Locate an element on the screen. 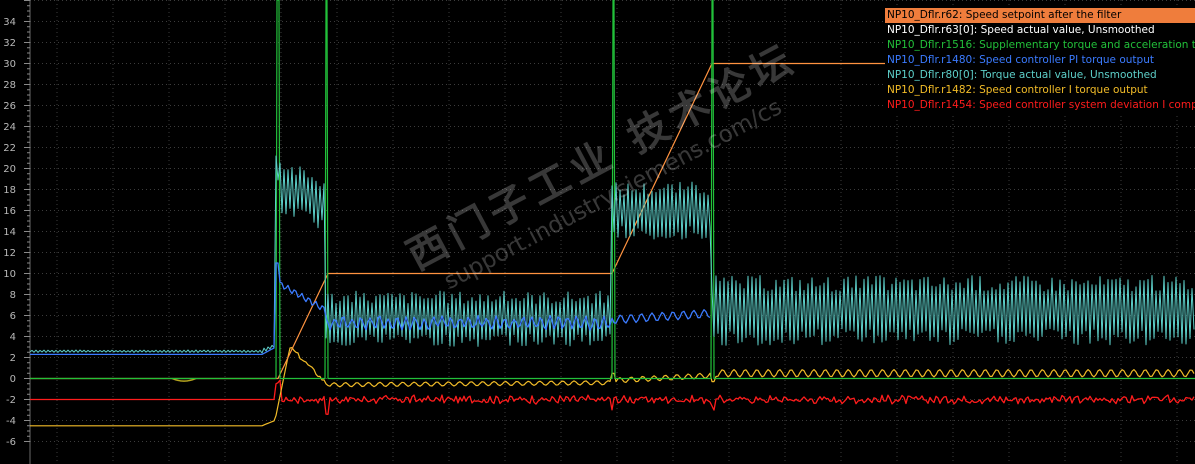  y-tick-label: 12 is located at coordinates (9, 253).